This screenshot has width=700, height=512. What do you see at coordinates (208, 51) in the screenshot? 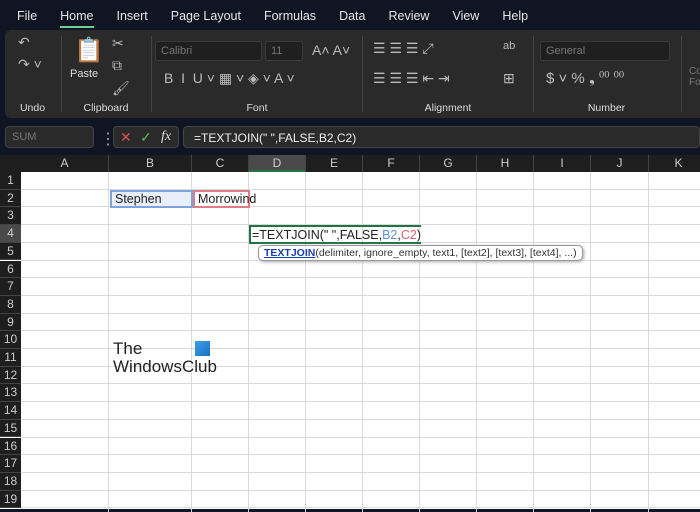
I see `font-name-combo: Calibri` at bounding box center [208, 51].